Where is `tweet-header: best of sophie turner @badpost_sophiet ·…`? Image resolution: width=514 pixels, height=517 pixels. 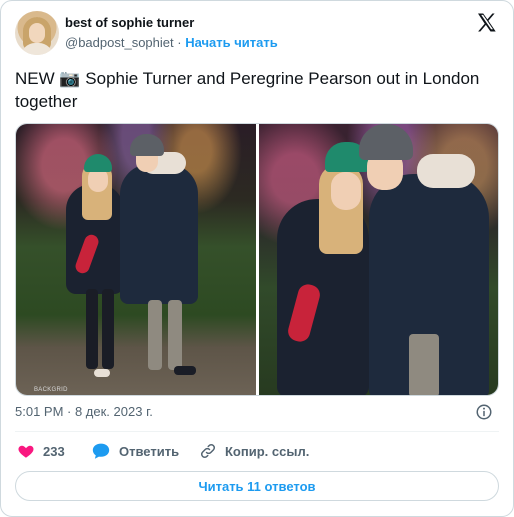
tweet-header: best of sophie turner @badpost_sophiet ·… is located at coordinates (257, 33).